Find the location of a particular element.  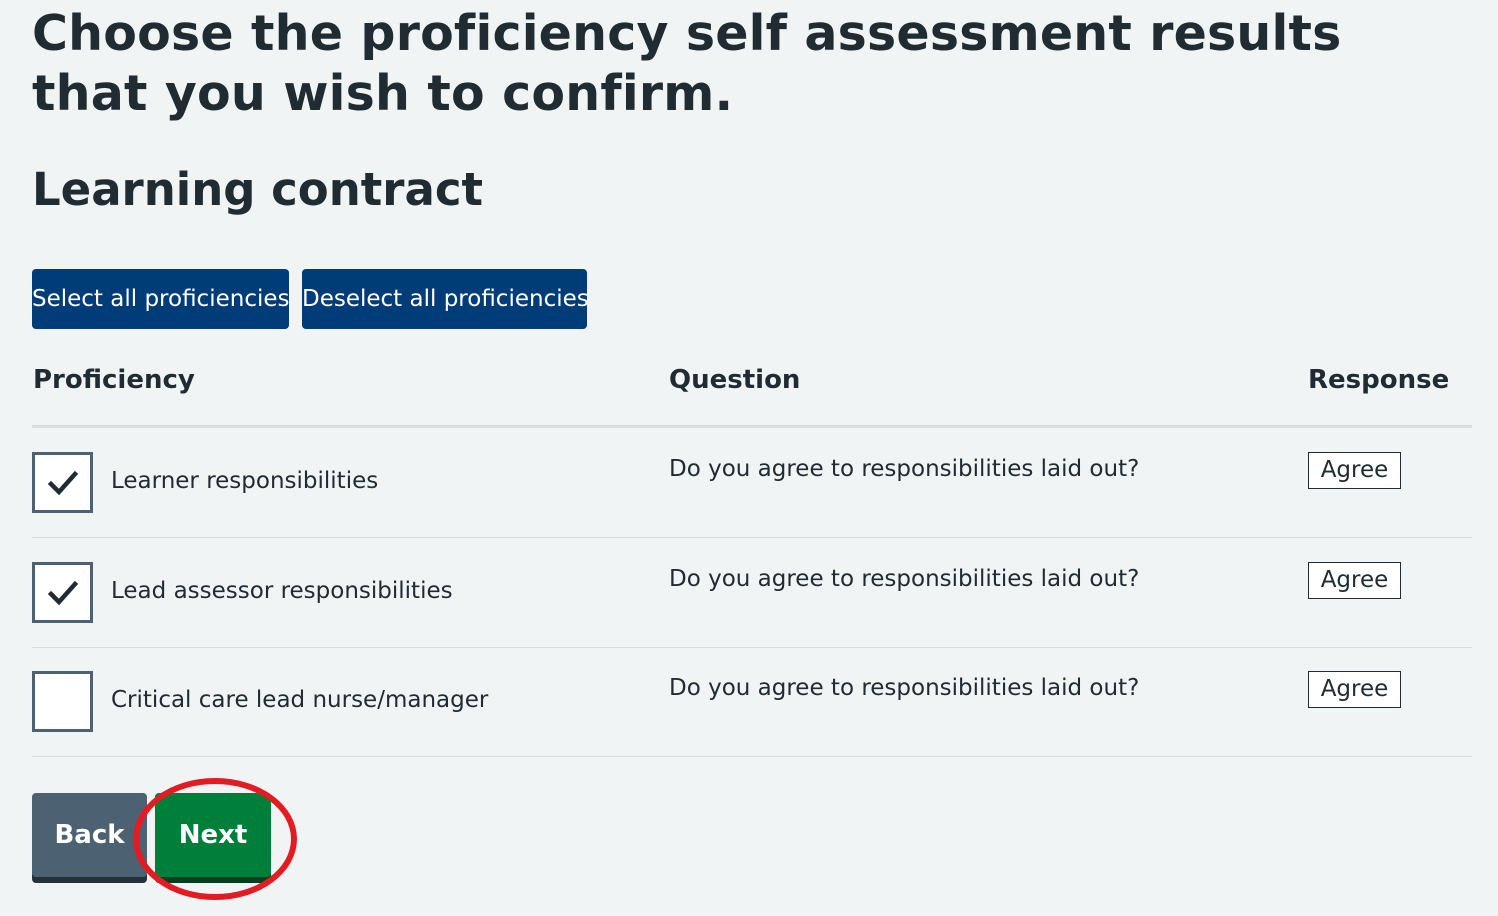

back-button: Back is located at coordinates (89, 835).